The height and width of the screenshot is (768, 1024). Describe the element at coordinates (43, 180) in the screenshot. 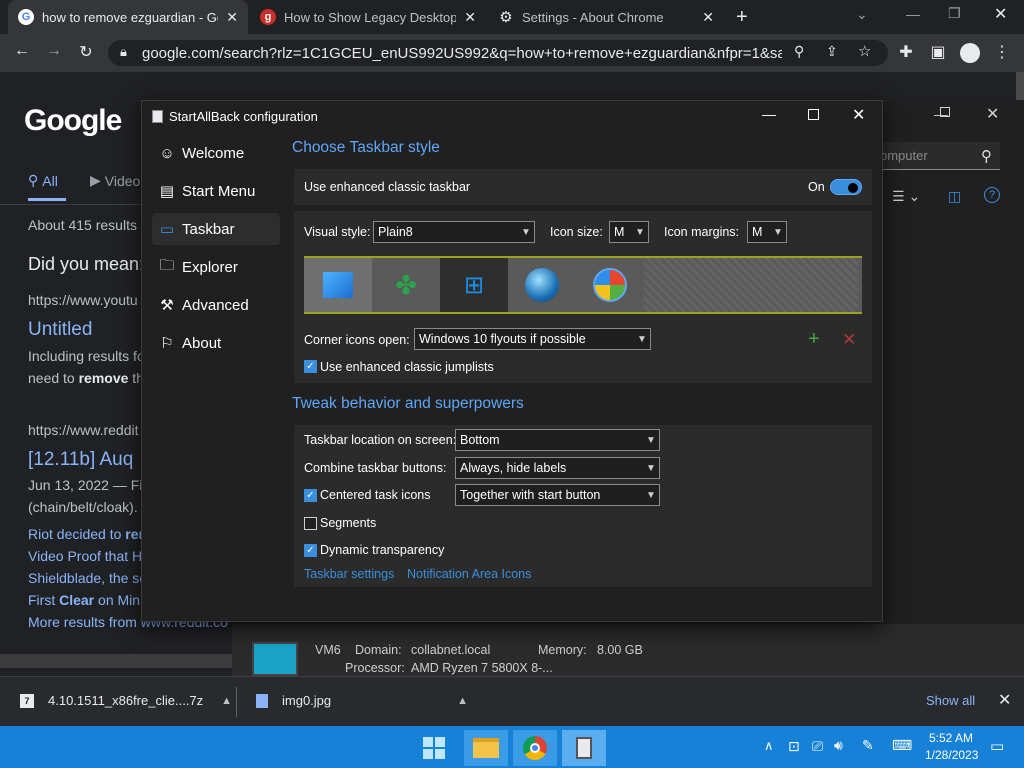

I see `search-tab-all: ⚲ All` at that location.